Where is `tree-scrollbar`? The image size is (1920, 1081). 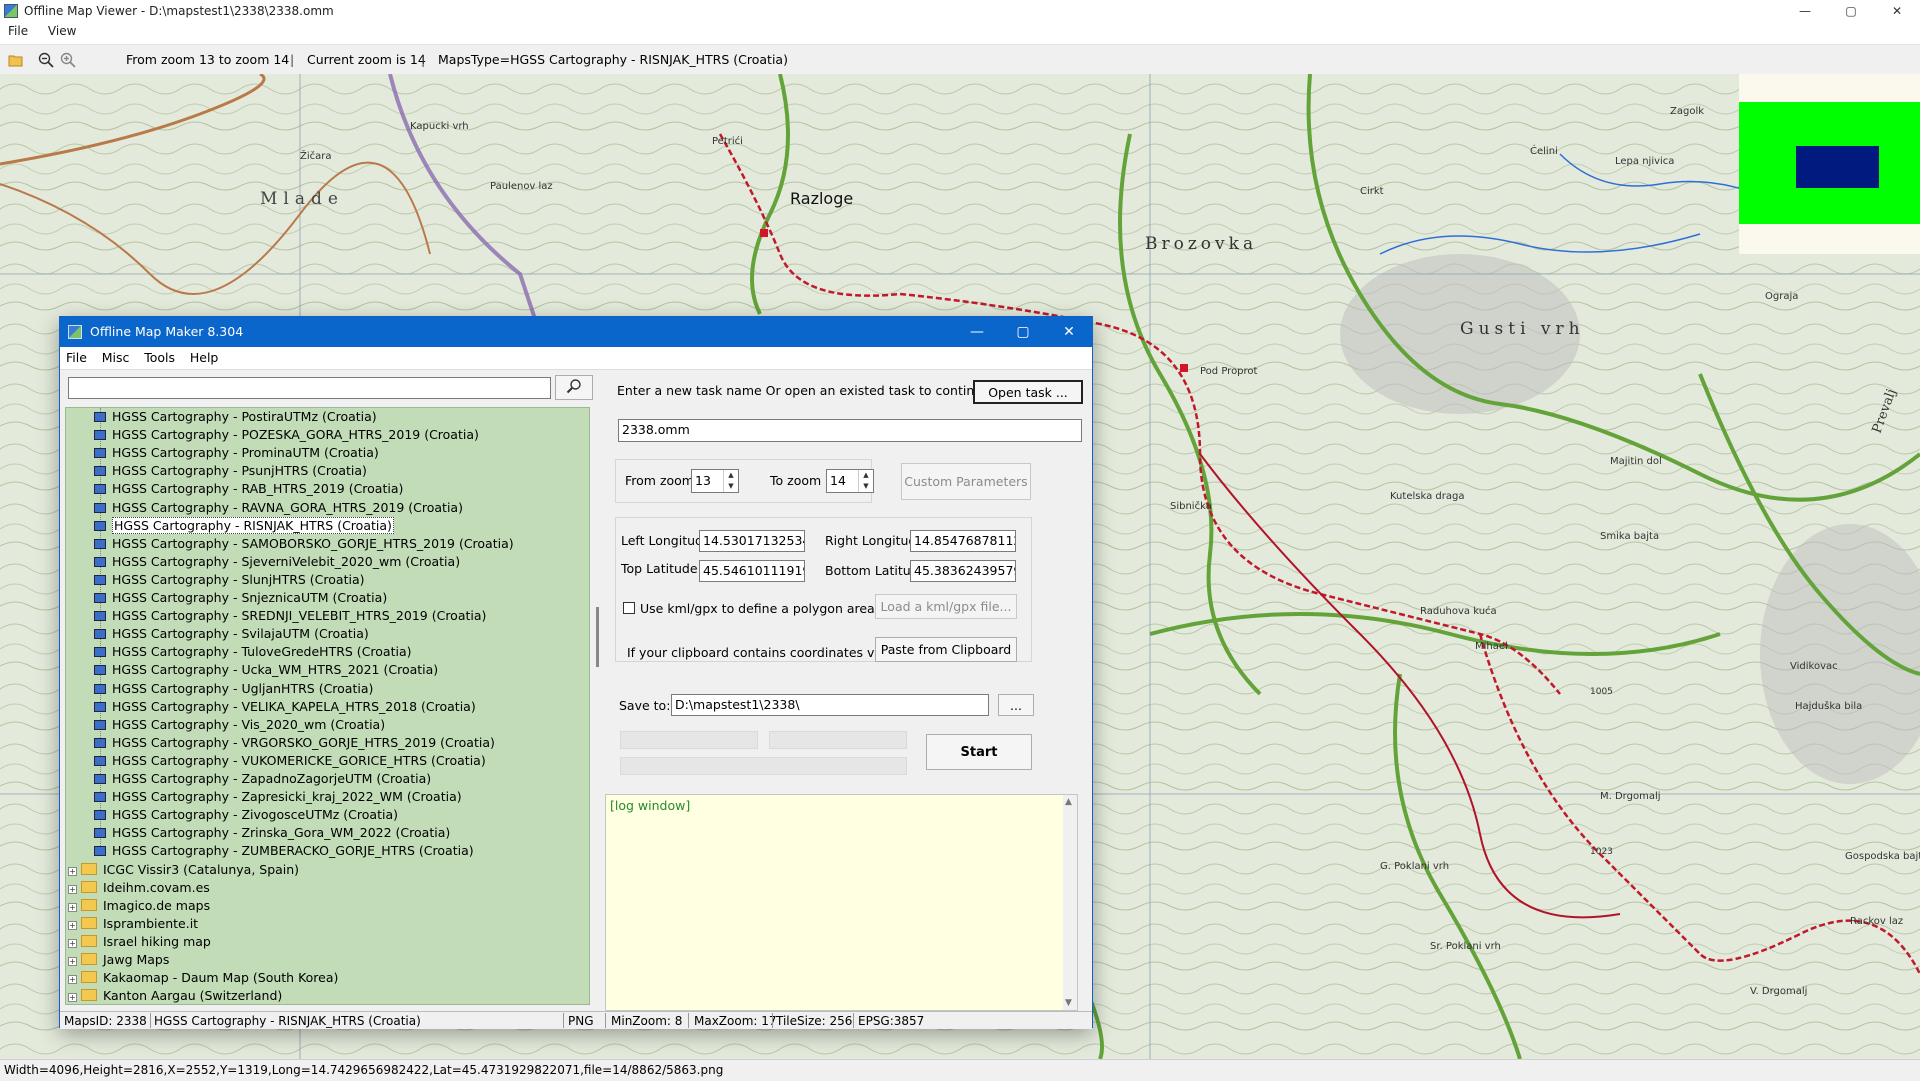 tree-scrollbar is located at coordinates (598, 706).